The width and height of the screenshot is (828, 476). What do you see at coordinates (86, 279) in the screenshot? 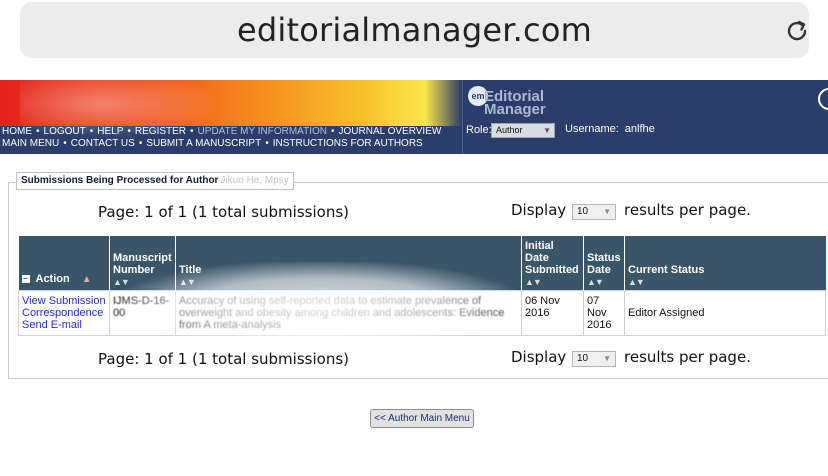
I see `warning-icon: ▲` at bounding box center [86, 279].